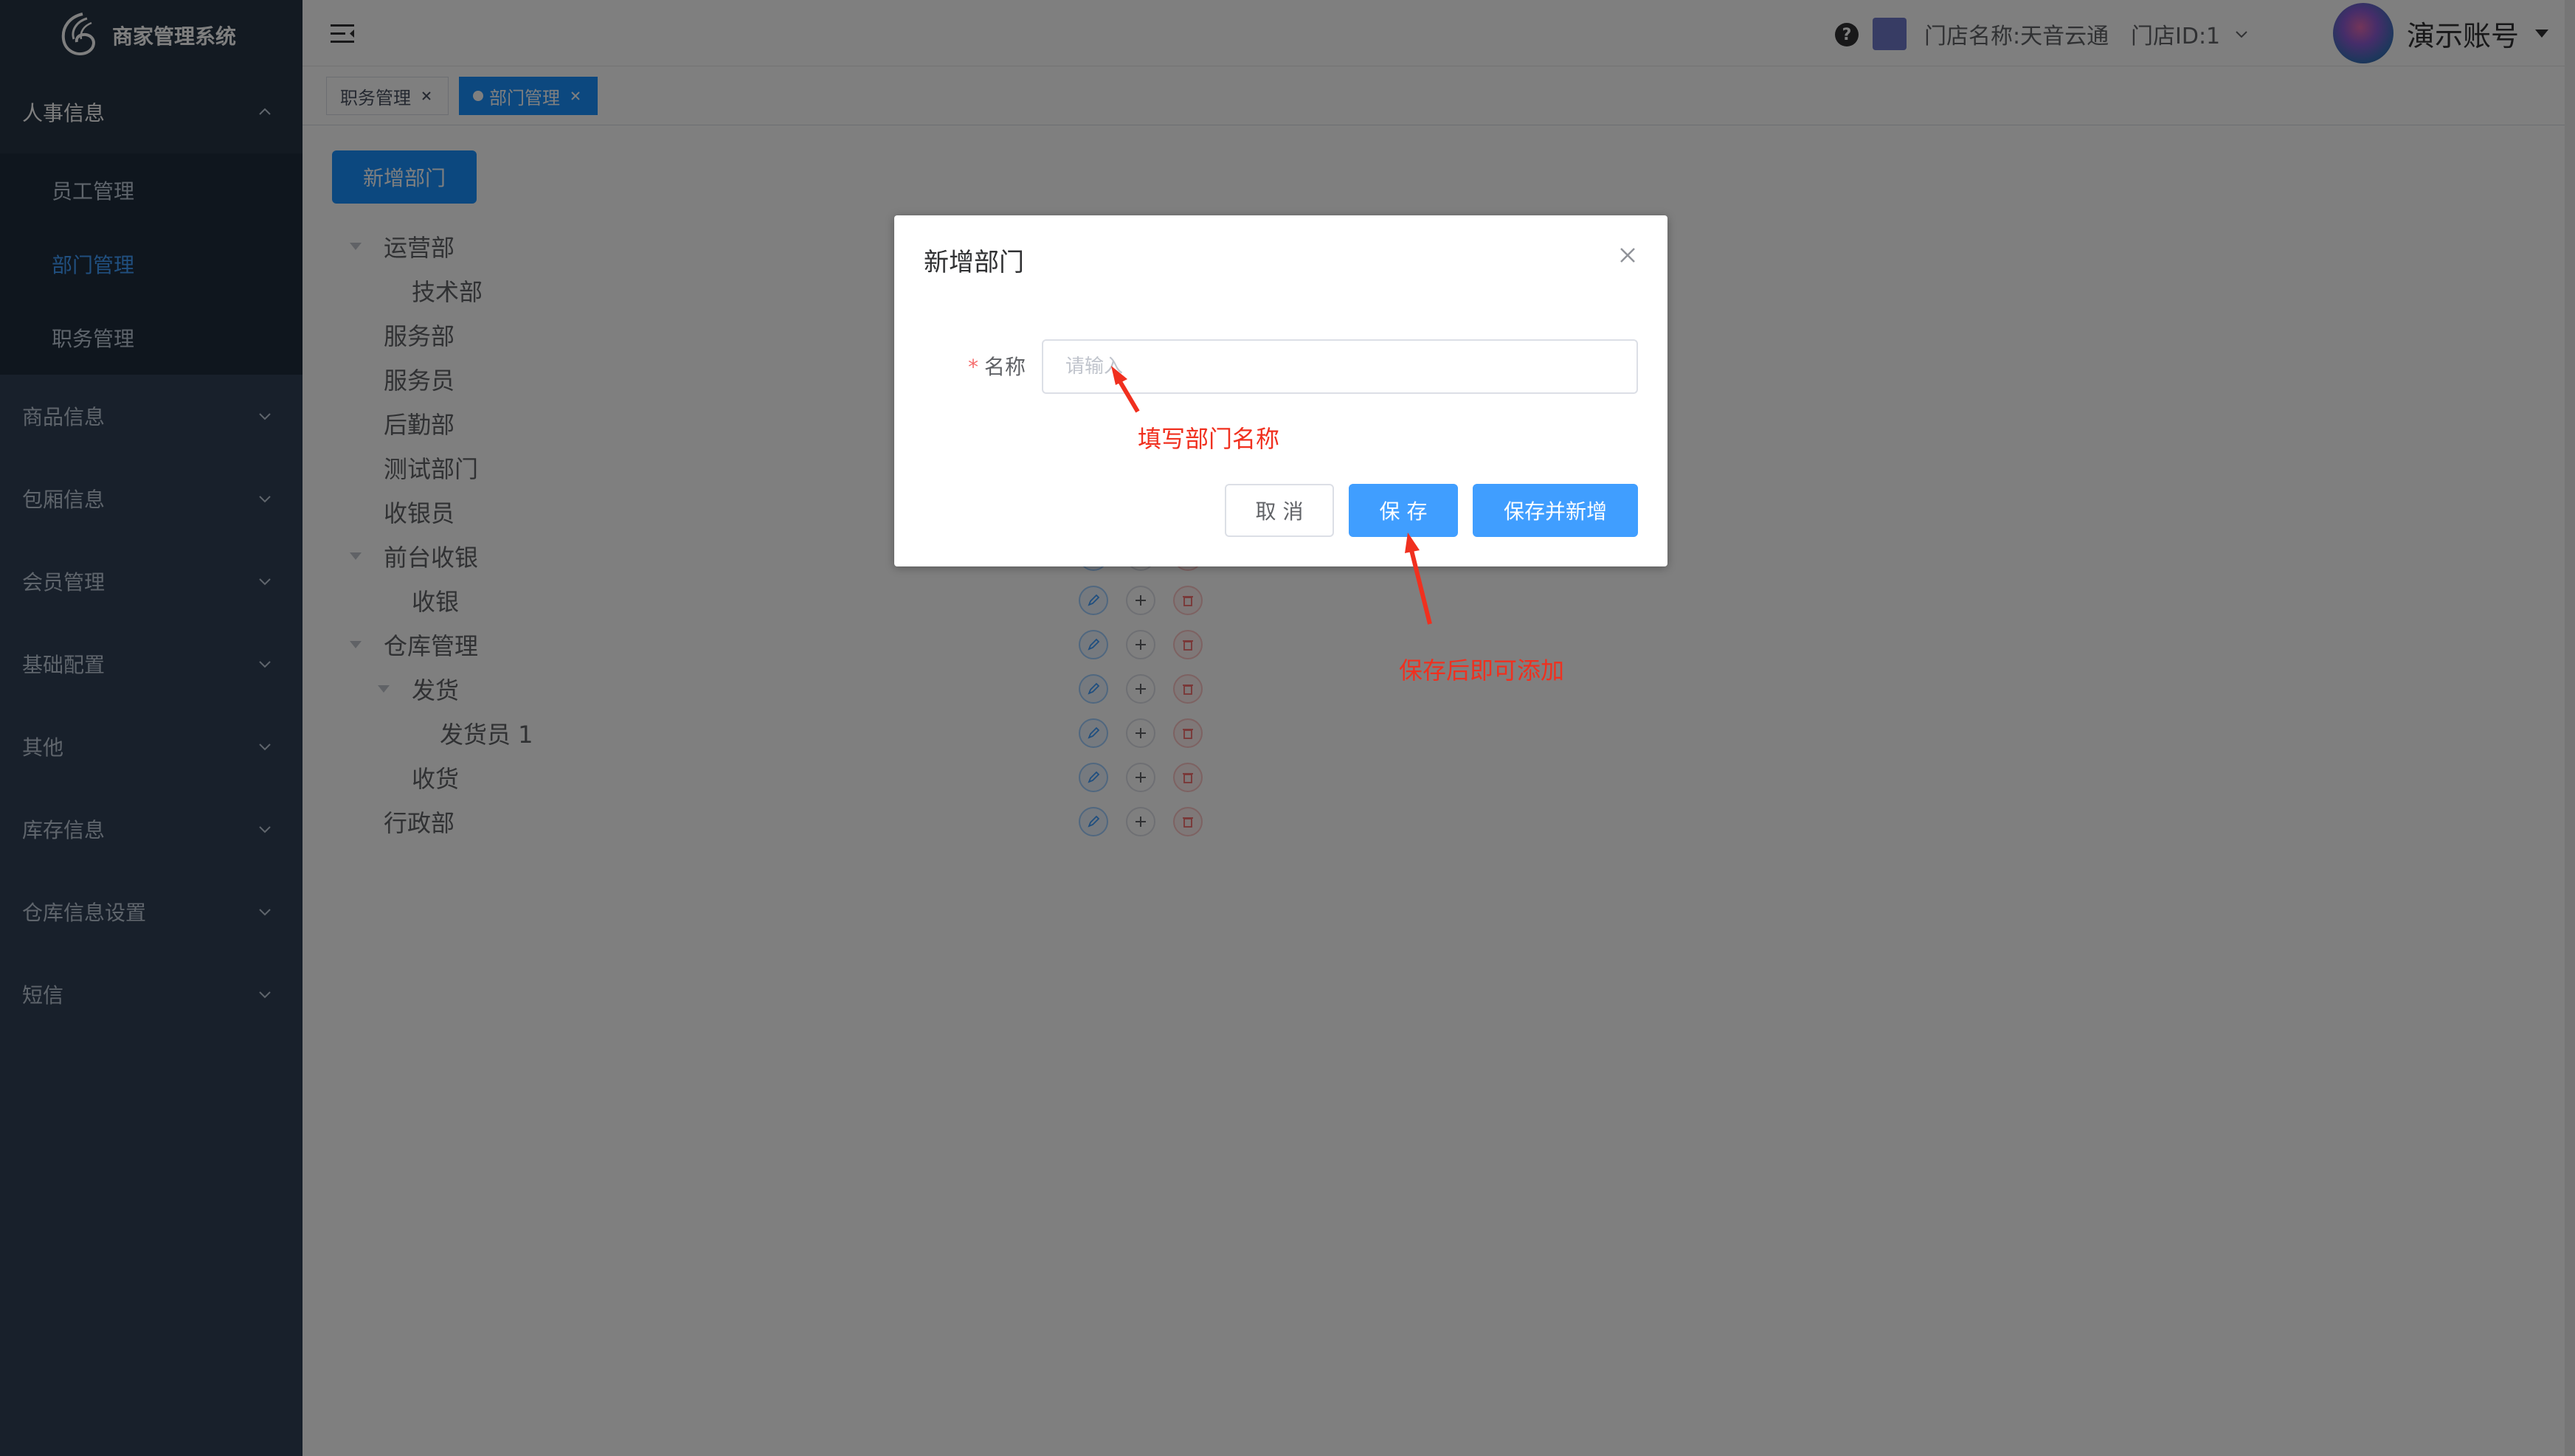  I want to click on cancel-button: 取 消, so click(1279, 510).